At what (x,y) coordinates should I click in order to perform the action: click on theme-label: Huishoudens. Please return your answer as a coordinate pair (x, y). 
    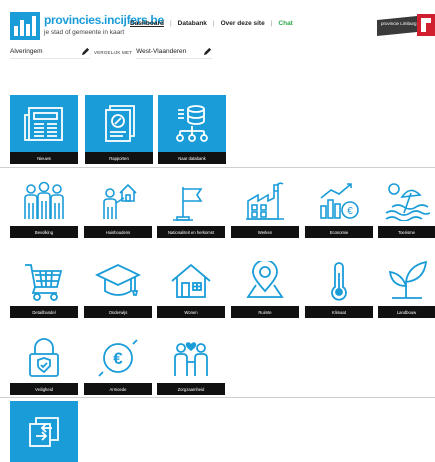
    Looking at the image, I should click on (118, 232).